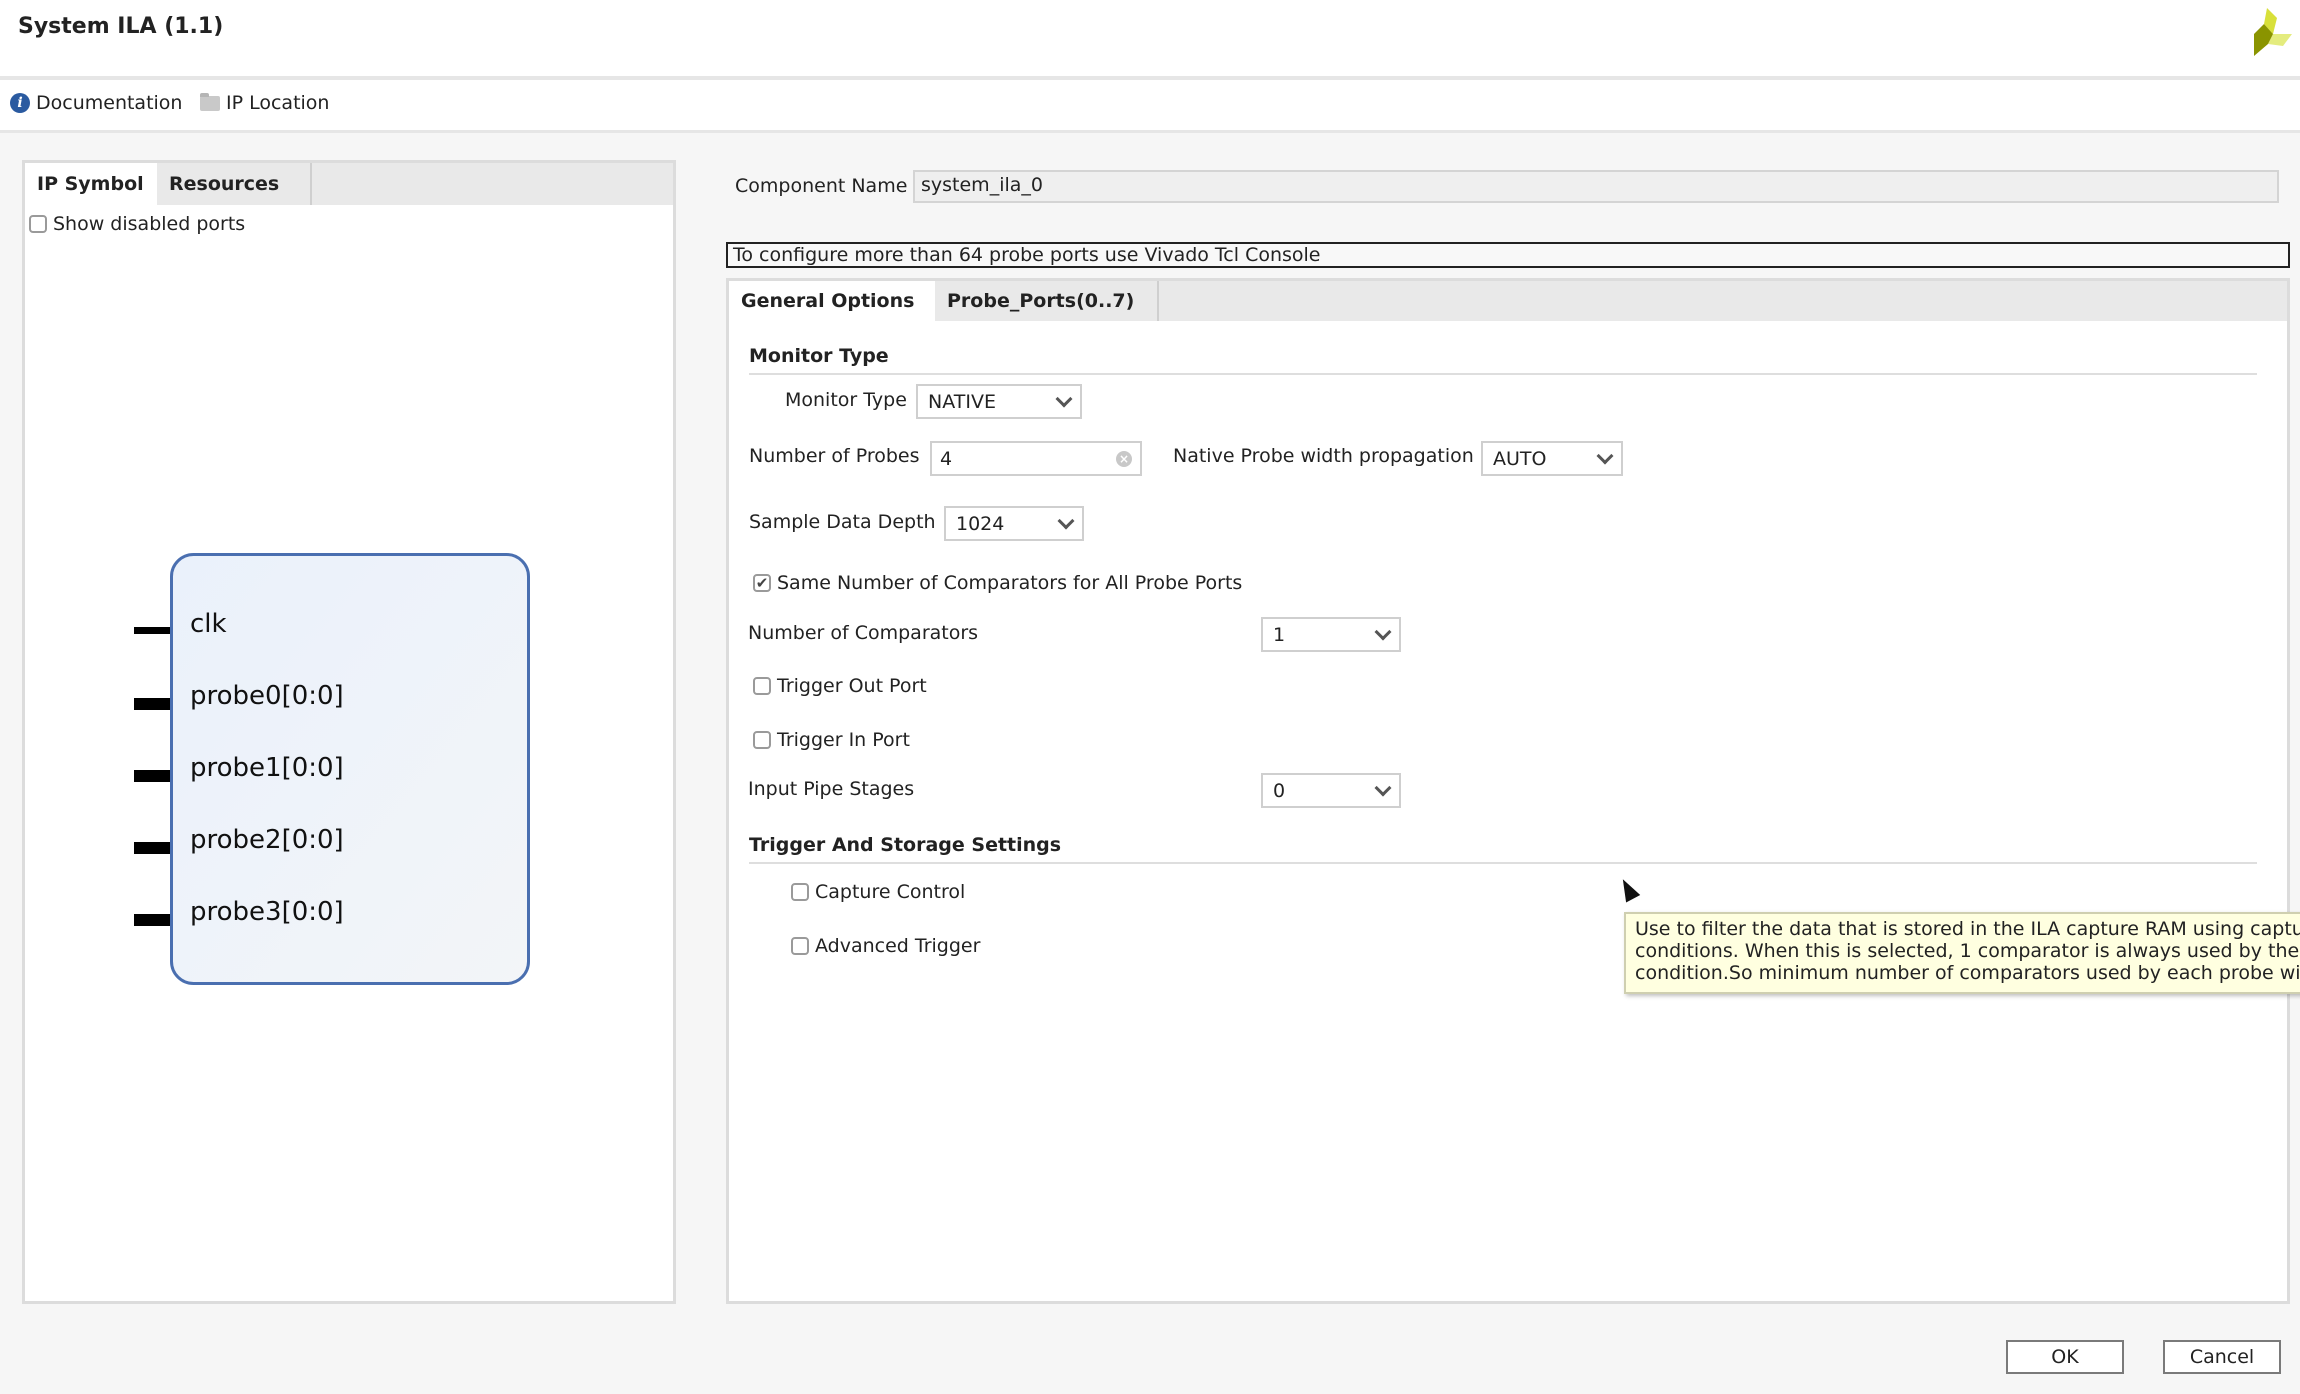 This screenshot has height=1394, width=2300. What do you see at coordinates (890, 892) in the screenshot?
I see `capture-control-label: Capture Control` at bounding box center [890, 892].